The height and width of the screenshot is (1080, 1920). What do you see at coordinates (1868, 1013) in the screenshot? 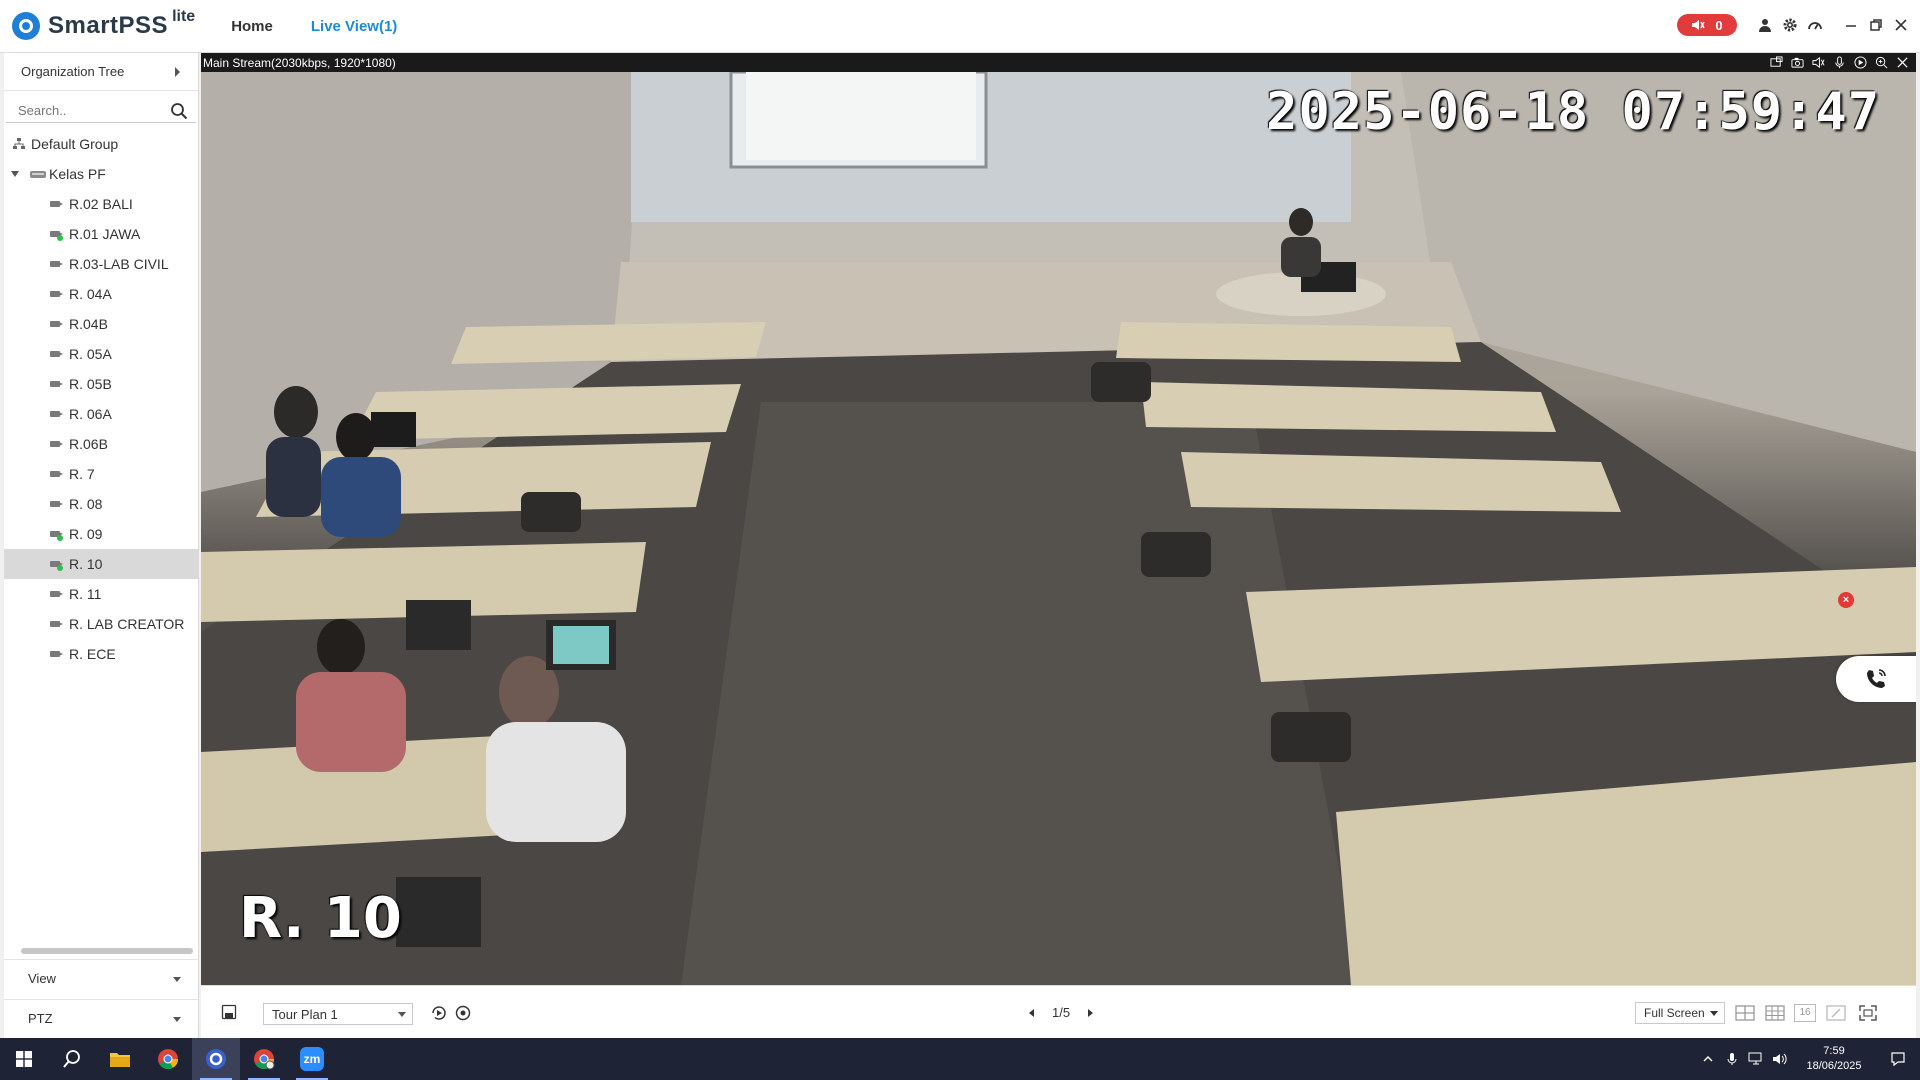
I see `fullscreen-icon` at bounding box center [1868, 1013].